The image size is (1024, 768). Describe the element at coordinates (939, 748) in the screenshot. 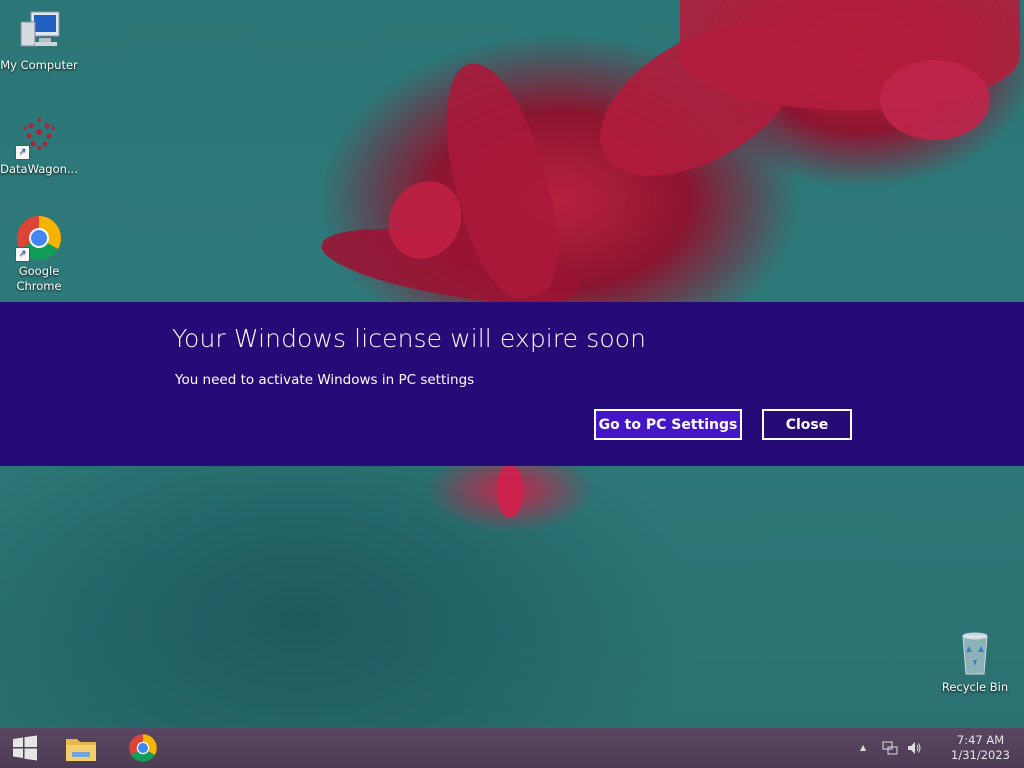

I see `system-tray: ▲ 7:47 AM 1/31/2023` at that location.